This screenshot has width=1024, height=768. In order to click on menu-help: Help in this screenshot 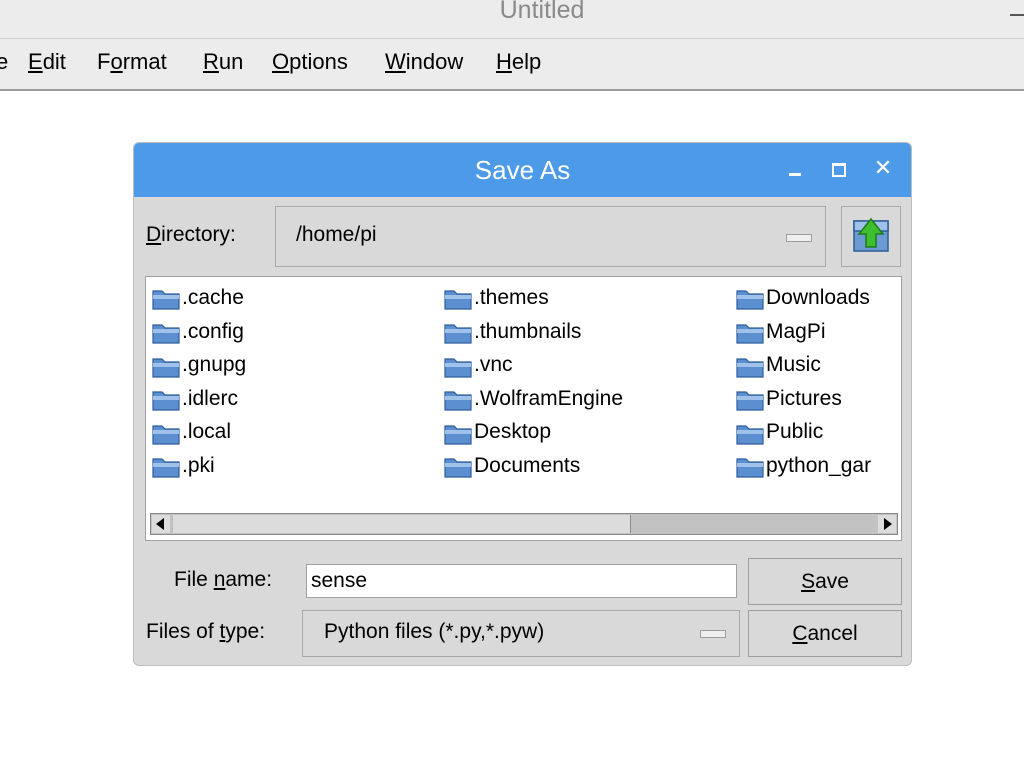, I will do `click(518, 62)`.